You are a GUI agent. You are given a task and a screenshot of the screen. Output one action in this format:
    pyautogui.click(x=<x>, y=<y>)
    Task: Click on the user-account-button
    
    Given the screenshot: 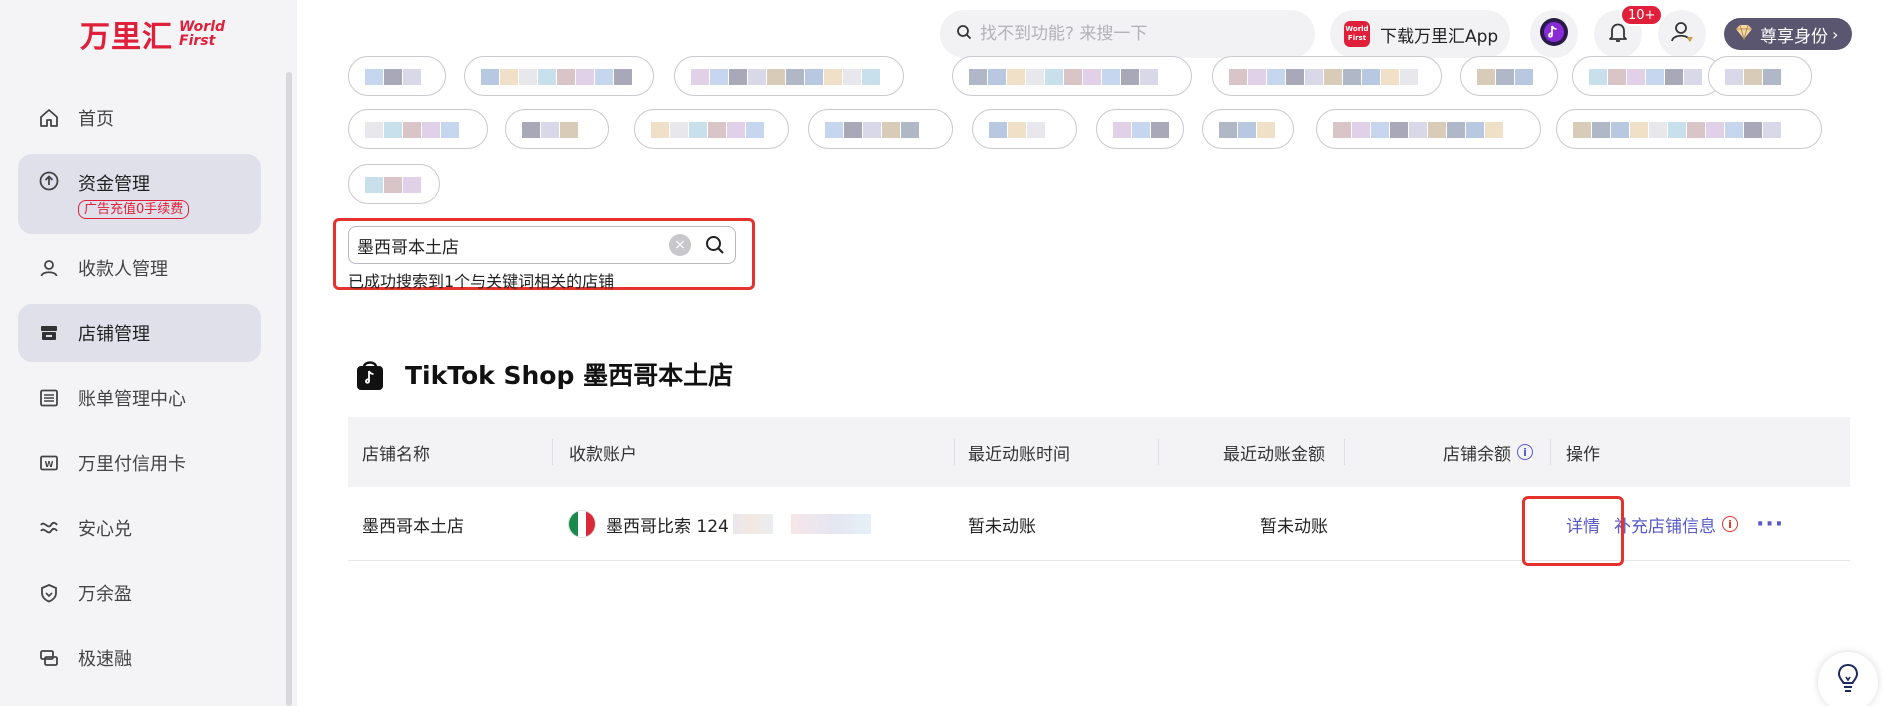 What is the action you would take?
    pyautogui.click(x=1682, y=34)
    